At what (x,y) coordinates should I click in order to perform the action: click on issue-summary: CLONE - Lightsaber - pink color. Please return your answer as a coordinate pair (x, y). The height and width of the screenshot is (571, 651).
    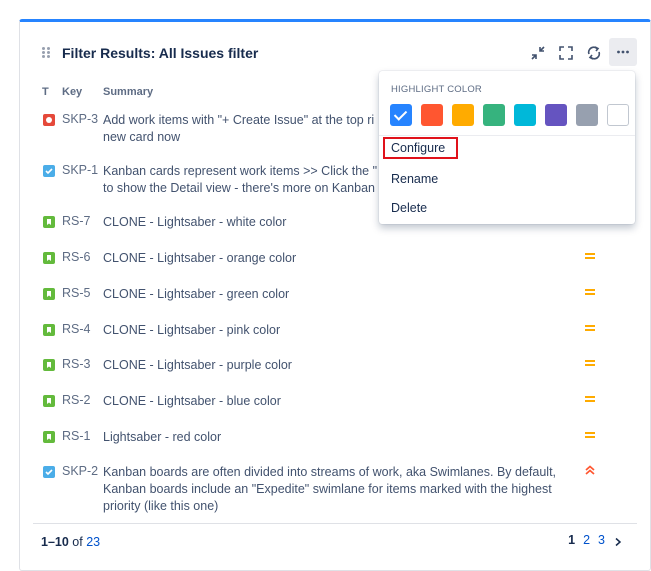
    Looking at the image, I should click on (338, 330).